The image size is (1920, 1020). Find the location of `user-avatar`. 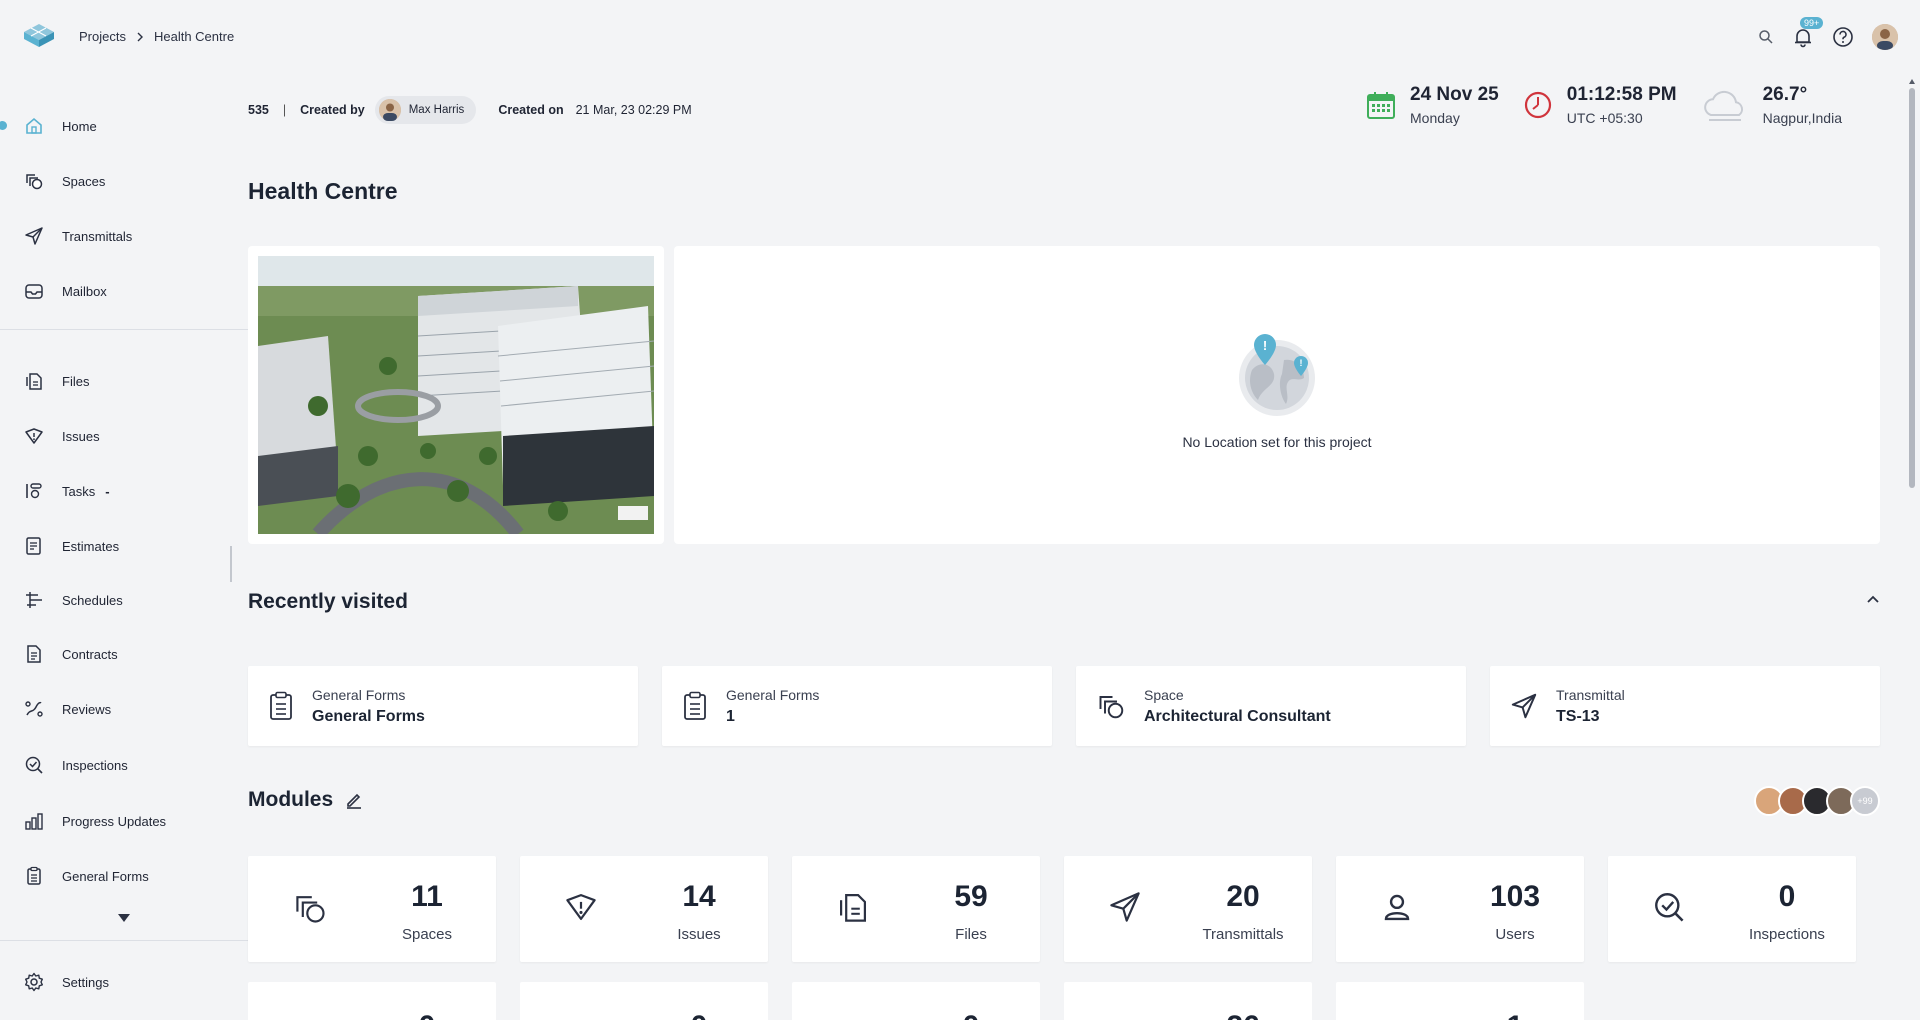

user-avatar is located at coordinates (1885, 37).